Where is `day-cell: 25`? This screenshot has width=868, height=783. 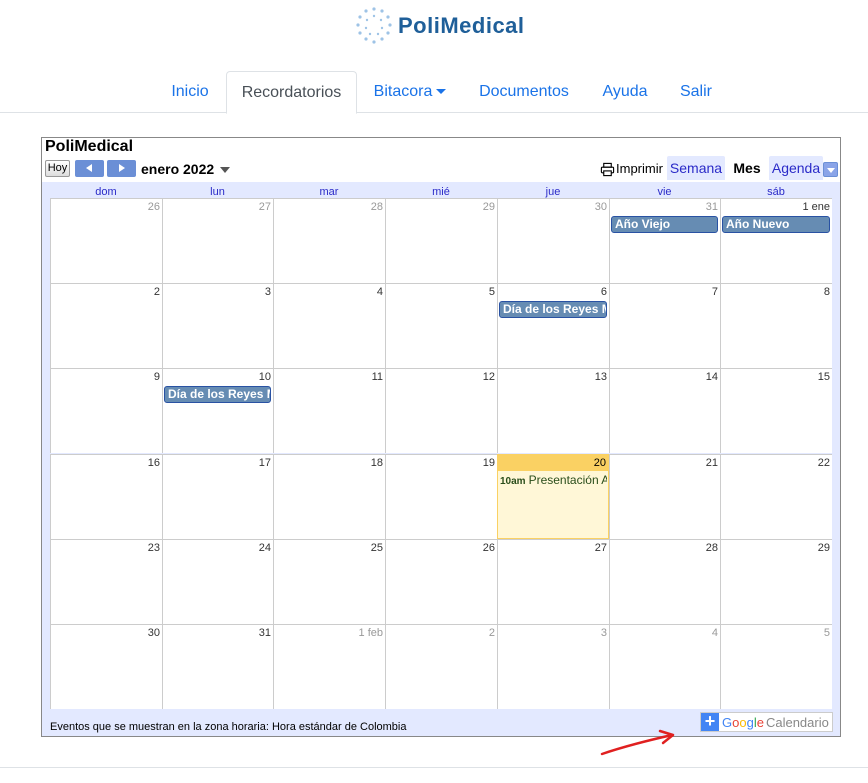 day-cell: 25 is located at coordinates (329, 581).